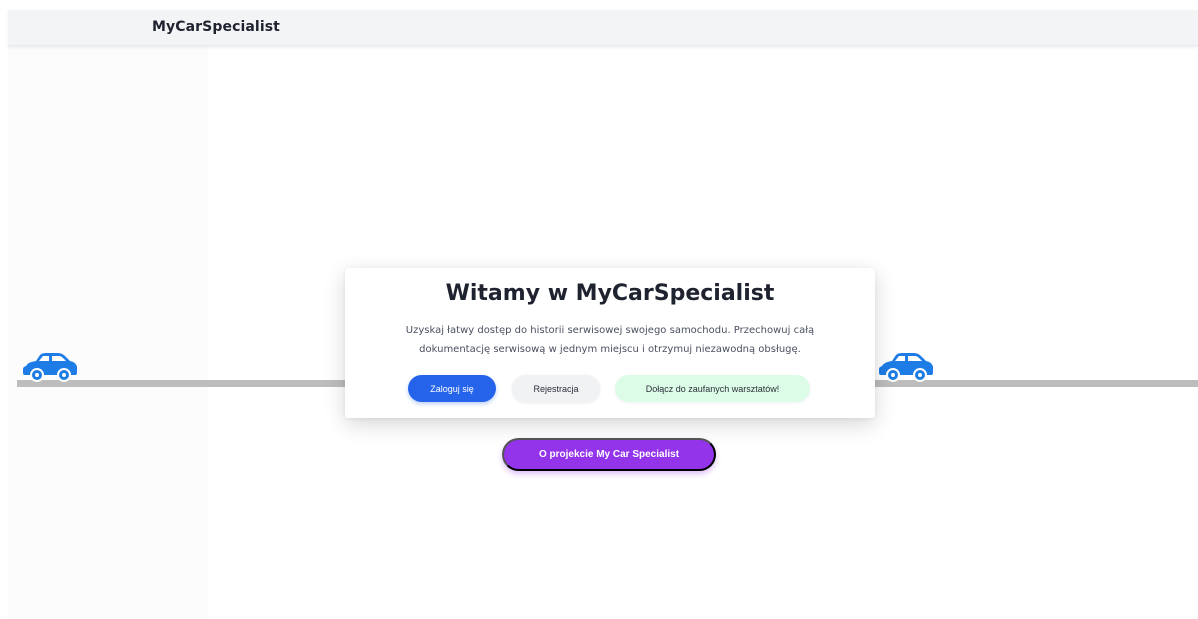 The image size is (1198, 619). Describe the element at coordinates (610, 293) in the screenshot. I see `page-title: Witamy w MyCarSpecialist` at that location.